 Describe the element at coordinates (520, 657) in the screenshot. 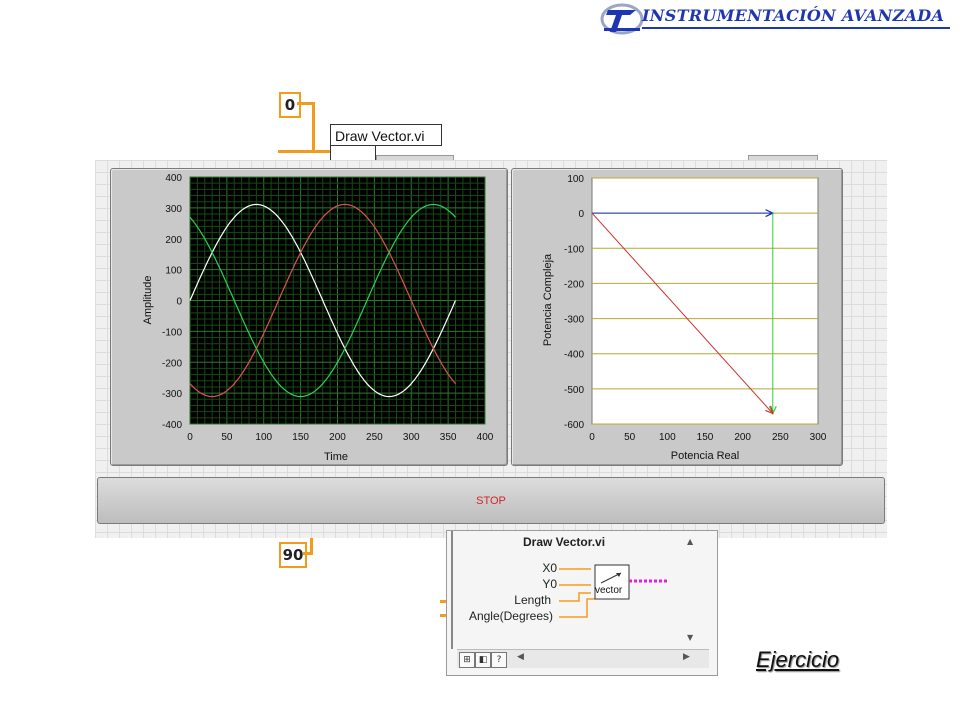

I see `scroll-left-icon: ◀` at that location.